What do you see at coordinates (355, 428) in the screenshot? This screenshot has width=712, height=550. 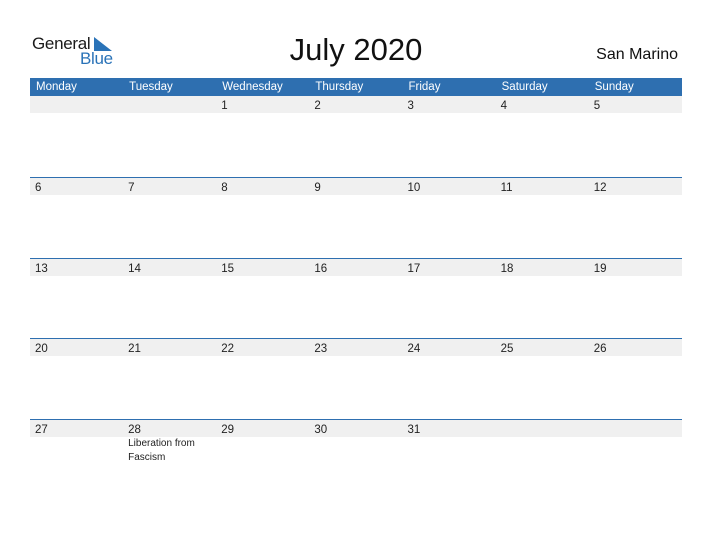 I see `day-cell: 30` at bounding box center [355, 428].